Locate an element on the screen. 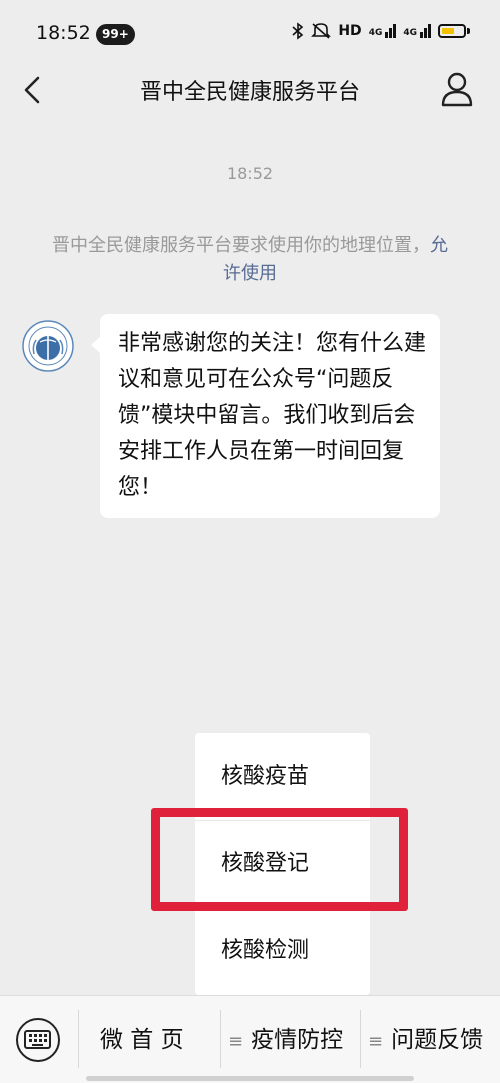  chat-timestamp: 18:52 is located at coordinates (250, 173).